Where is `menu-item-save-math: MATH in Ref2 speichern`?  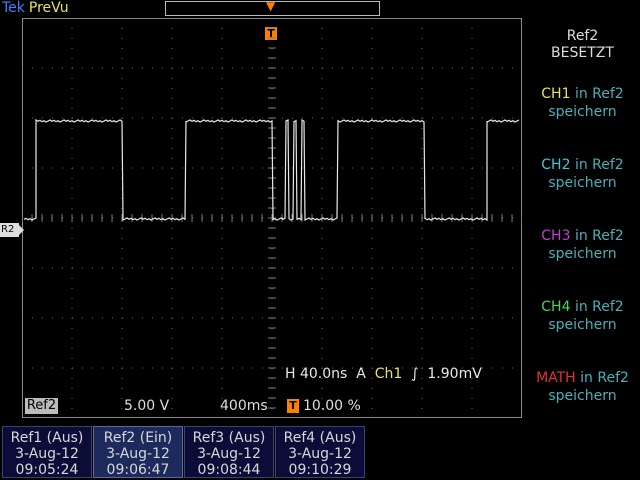 menu-item-save-math: MATH in Ref2 speichern is located at coordinates (582, 387).